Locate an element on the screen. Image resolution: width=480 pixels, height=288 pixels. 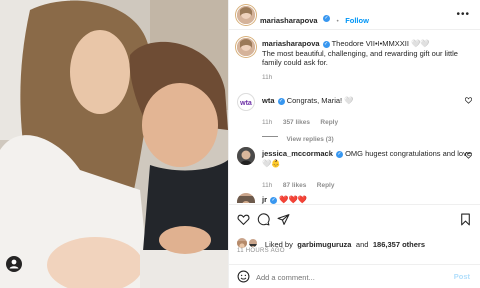
comment-text: OMG hugest congratulations and love is located at coordinates (408, 153).